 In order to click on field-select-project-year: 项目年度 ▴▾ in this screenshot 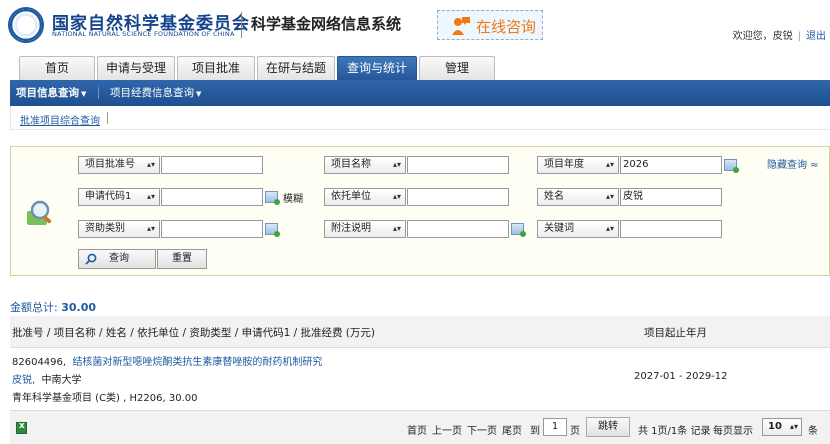, I will do `click(578, 165)`.